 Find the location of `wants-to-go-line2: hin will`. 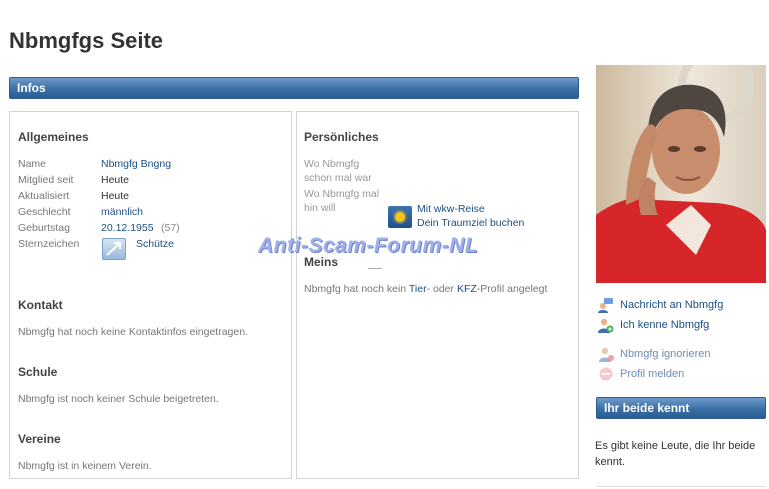

wants-to-go-line2: hin will is located at coordinates (320, 208).